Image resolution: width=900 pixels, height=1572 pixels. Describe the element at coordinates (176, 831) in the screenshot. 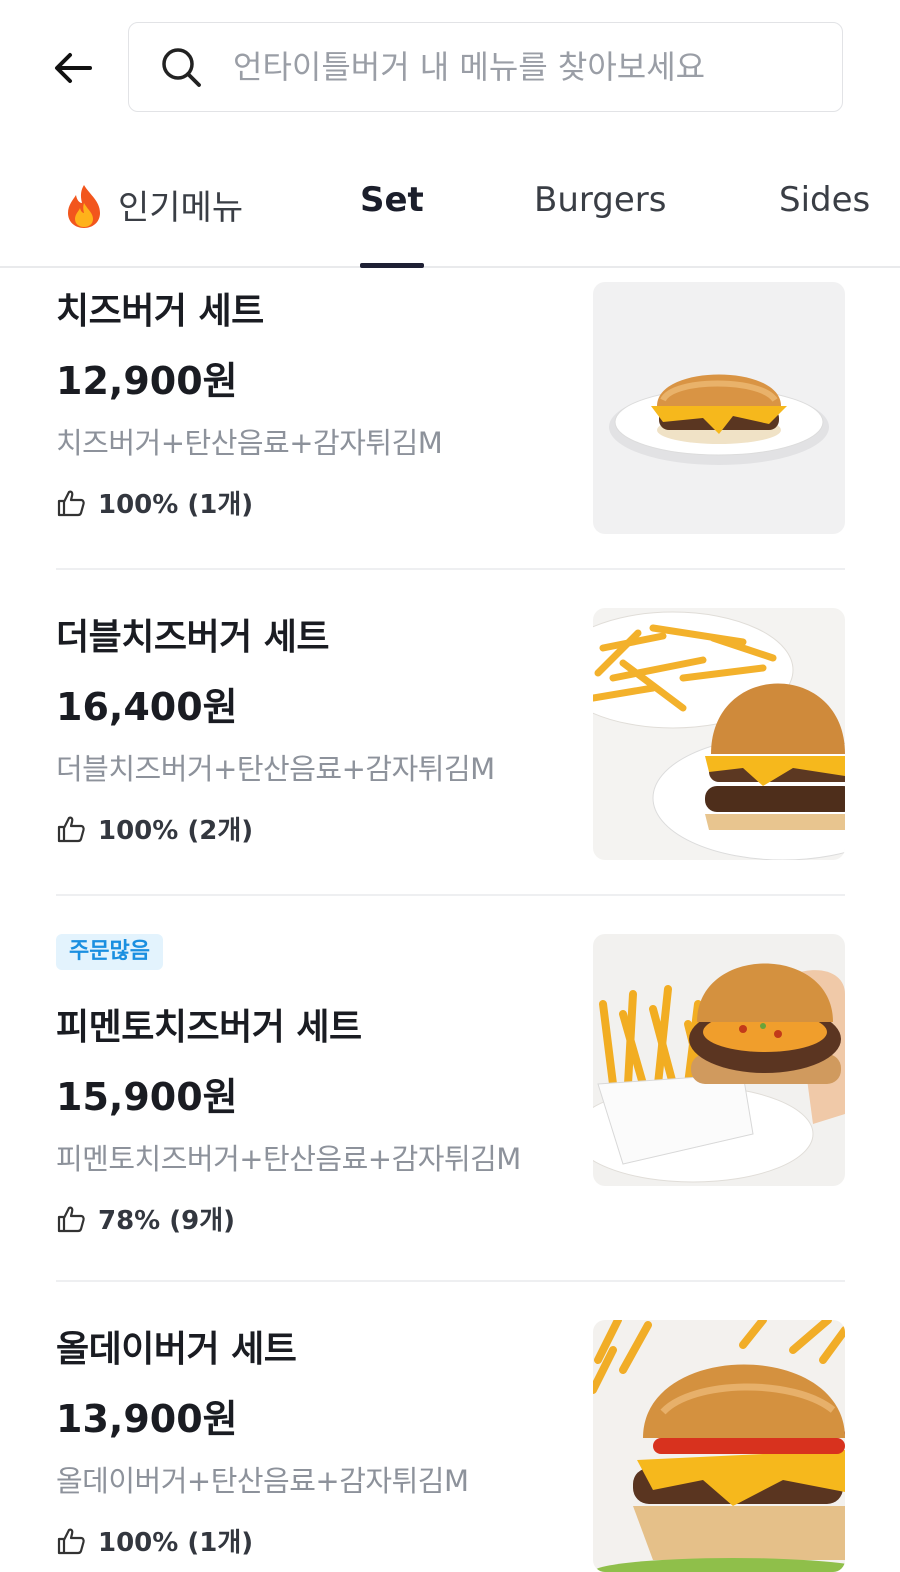

I see `rating-text: 100% (2개)` at that location.